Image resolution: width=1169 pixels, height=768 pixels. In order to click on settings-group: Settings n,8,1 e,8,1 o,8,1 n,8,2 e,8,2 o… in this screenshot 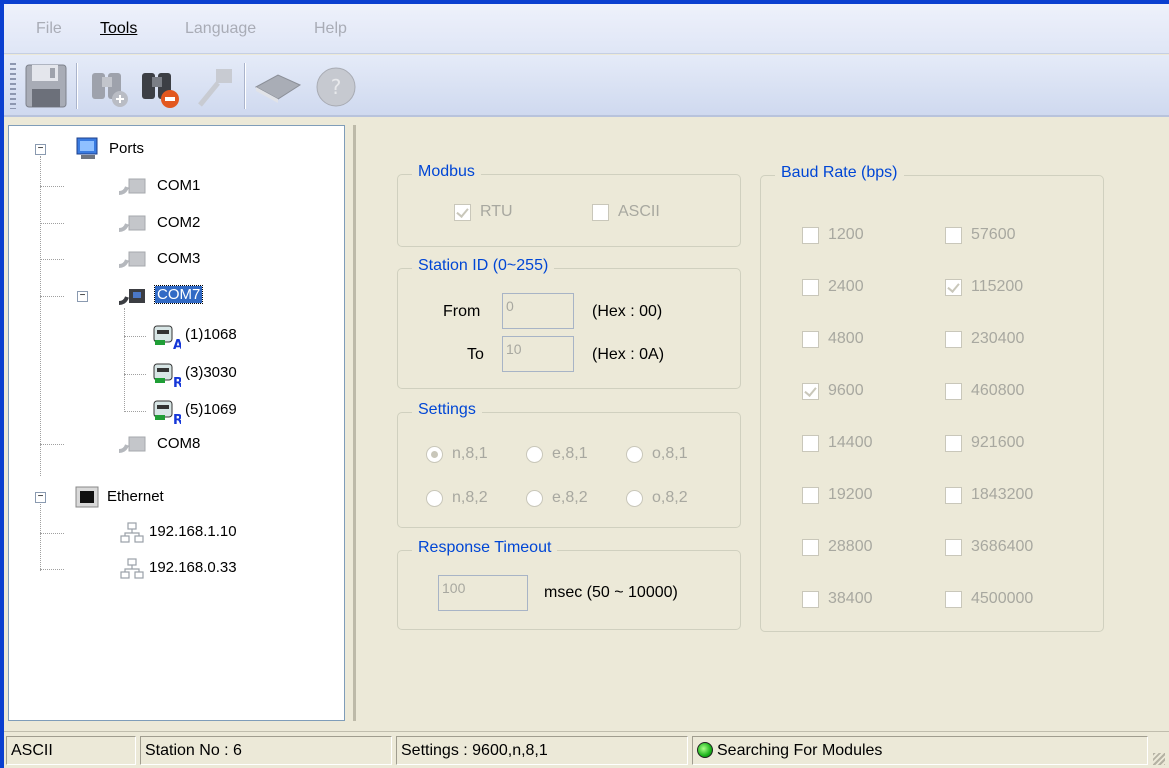, I will do `click(569, 464)`.